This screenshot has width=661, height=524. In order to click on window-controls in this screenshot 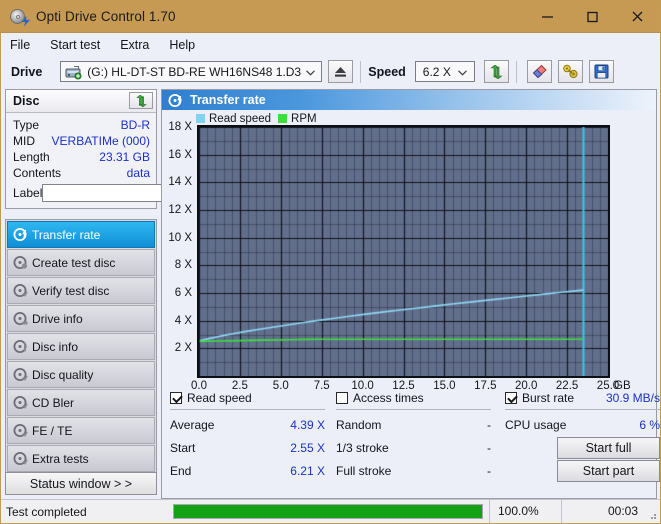, I will do `click(592, 16)`.